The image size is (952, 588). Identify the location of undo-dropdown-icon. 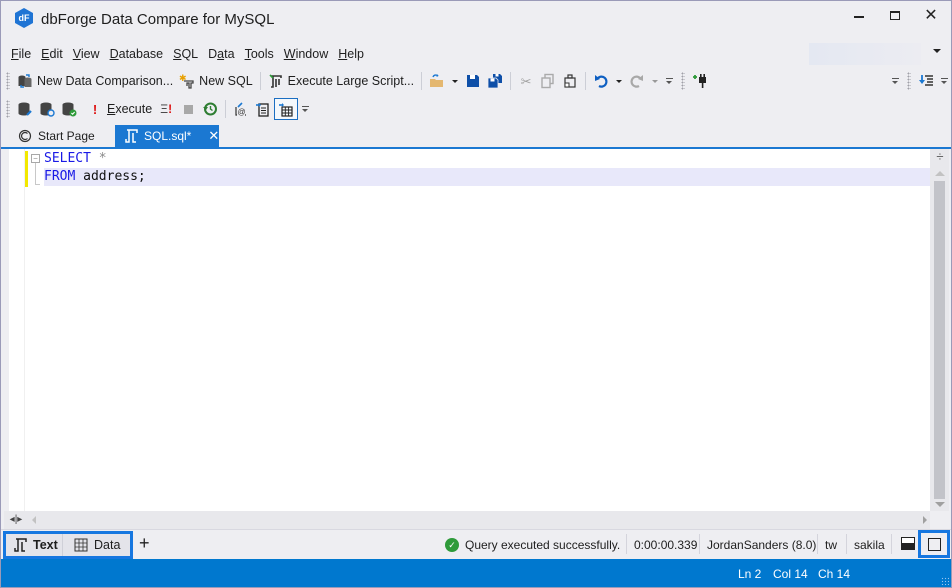
(619, 81).